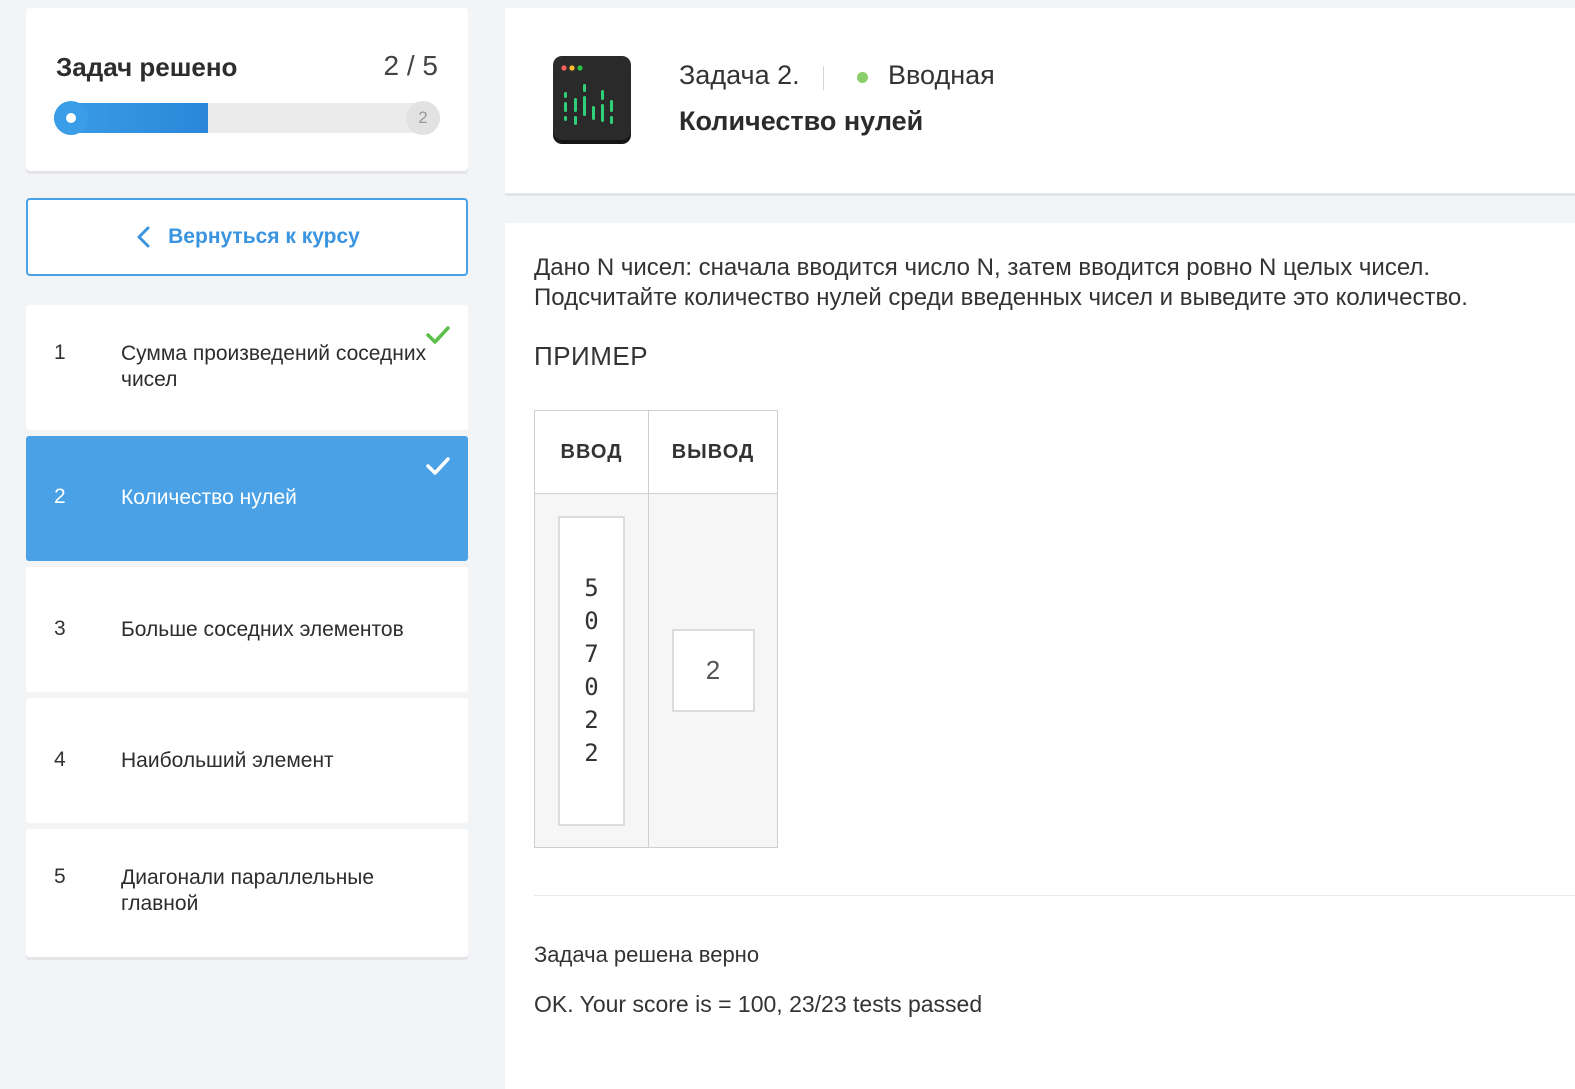 The height and width of the screenshot is (1089, 1575). What do you see at coordinates (591, 356) in the screenshot?
I see `example-title: ПРИМЕР` at bounding box center [591, 356].